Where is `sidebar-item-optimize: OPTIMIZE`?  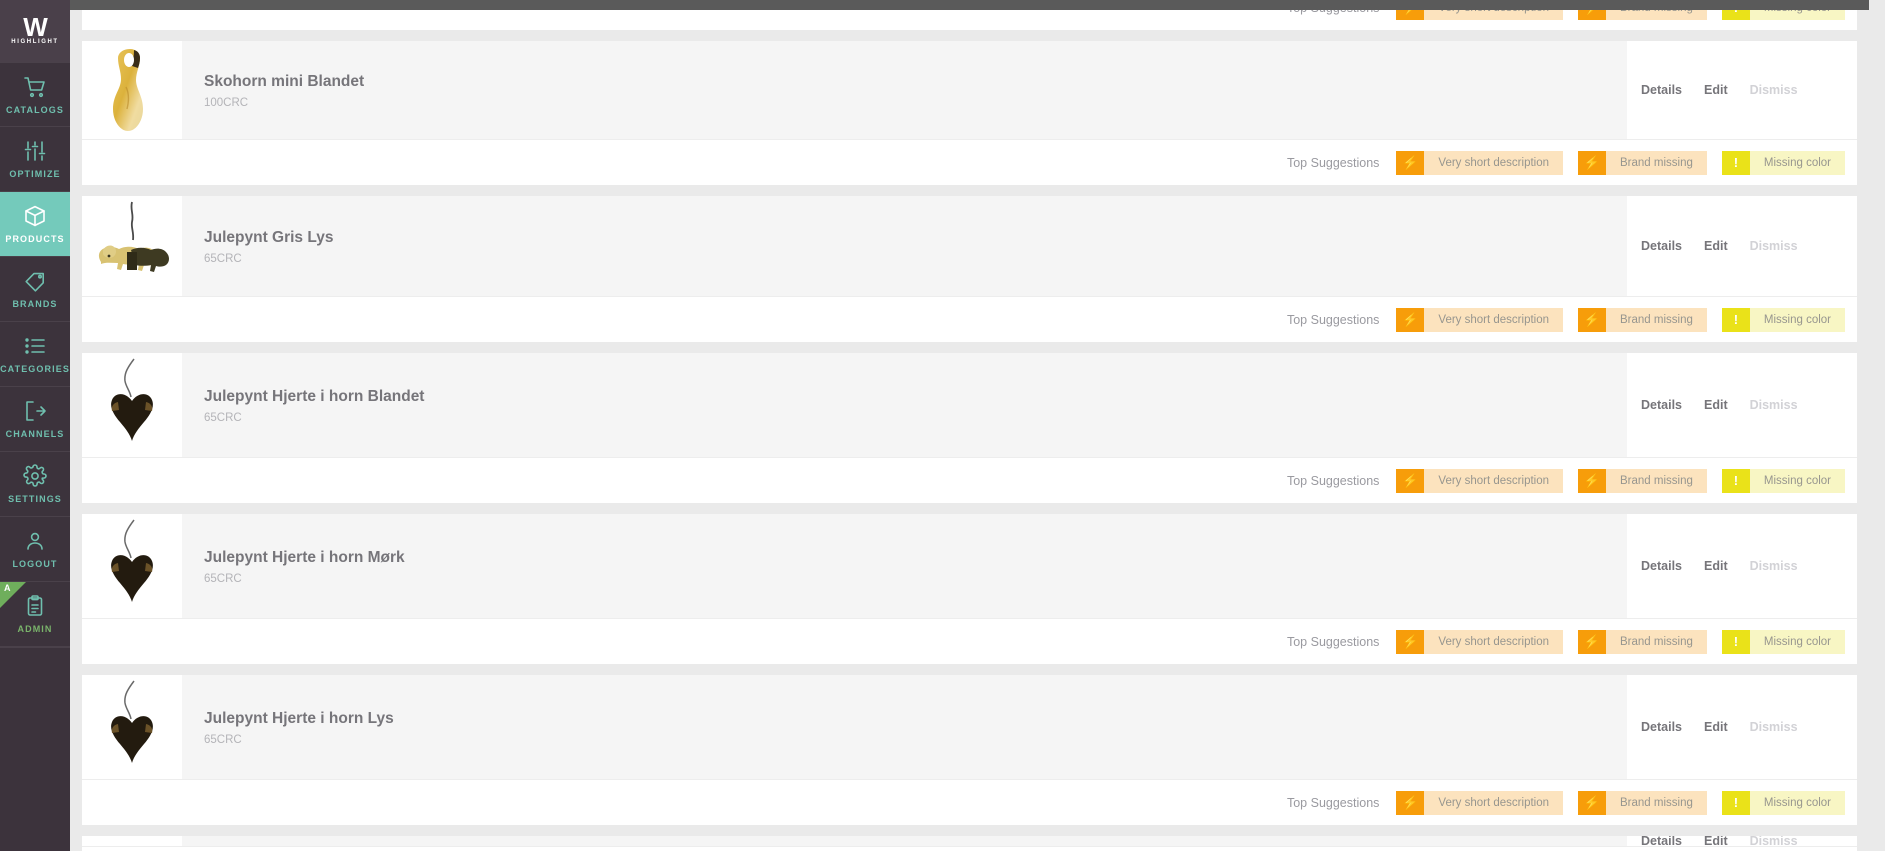 sidebar-item-optimize: OPTIMIZE is located at coordinates (35, 159).